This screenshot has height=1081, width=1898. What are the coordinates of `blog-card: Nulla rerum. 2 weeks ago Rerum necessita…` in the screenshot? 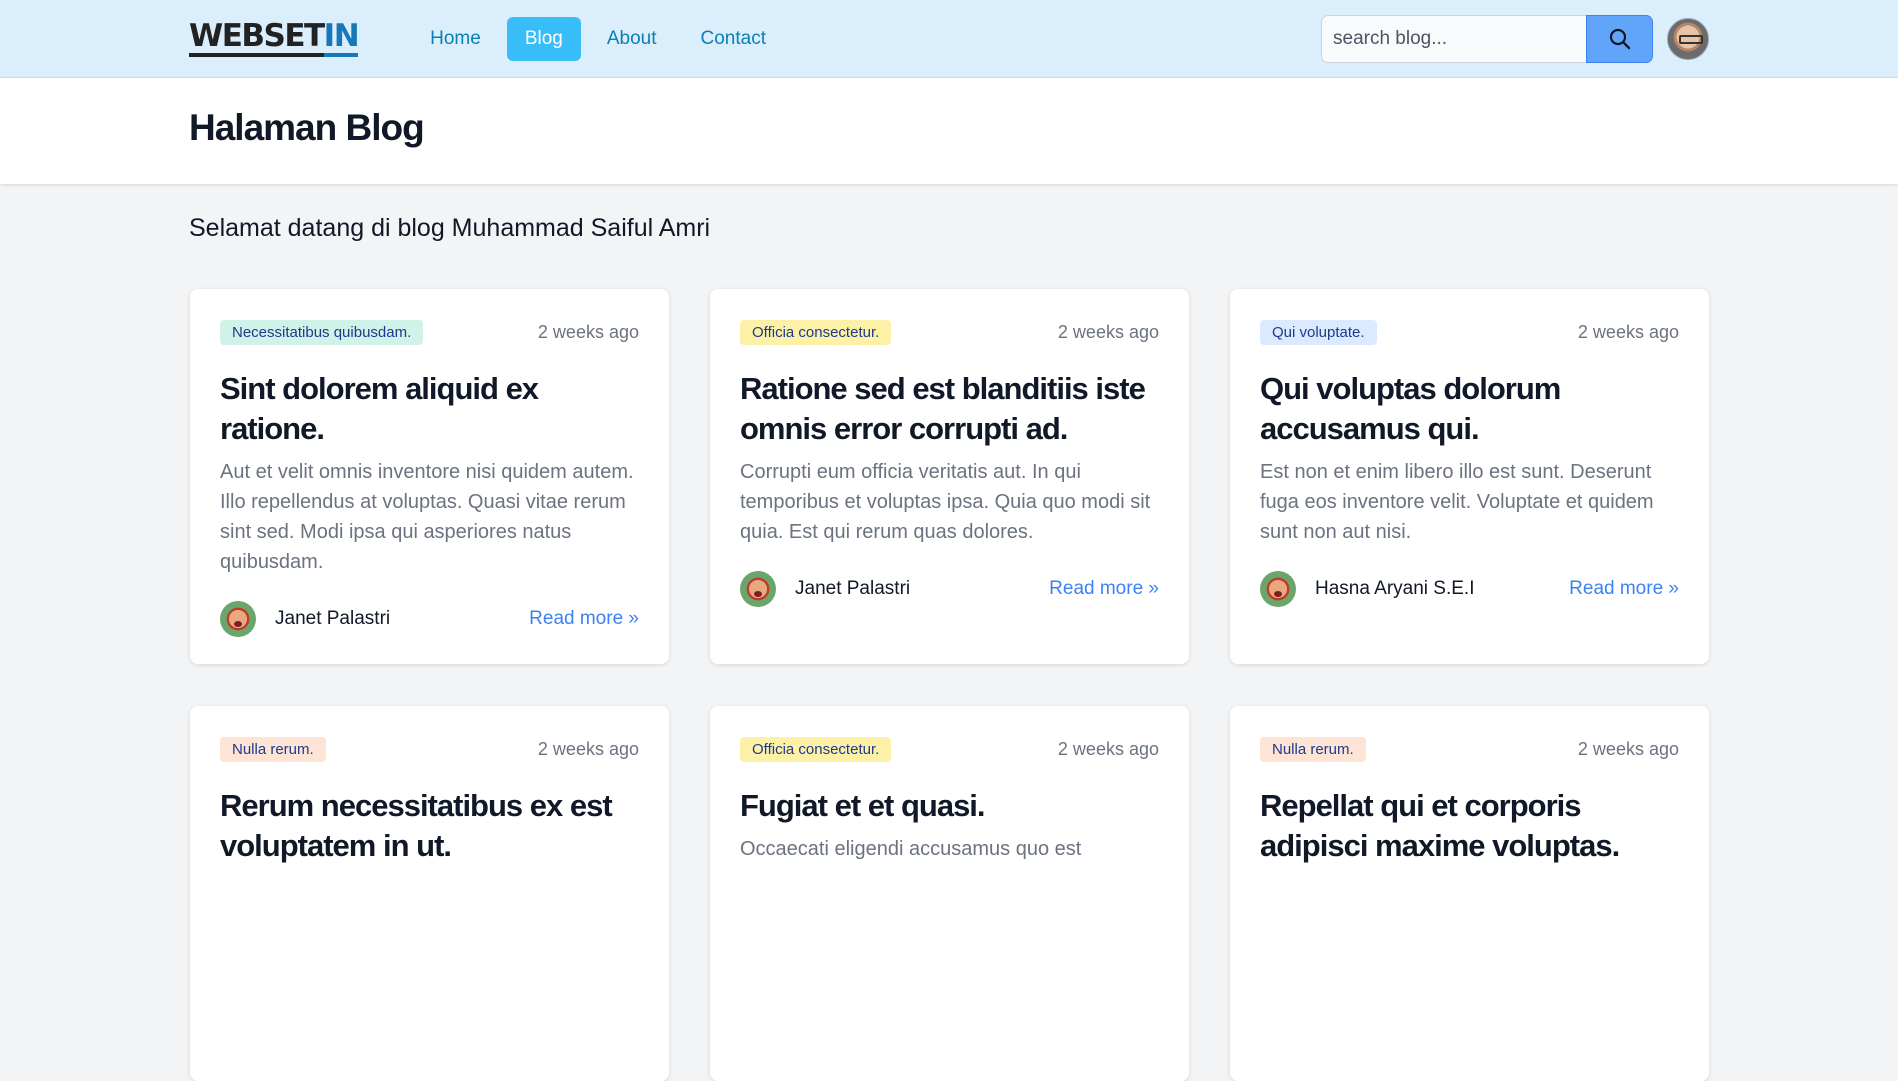 It's located at (429, 893).